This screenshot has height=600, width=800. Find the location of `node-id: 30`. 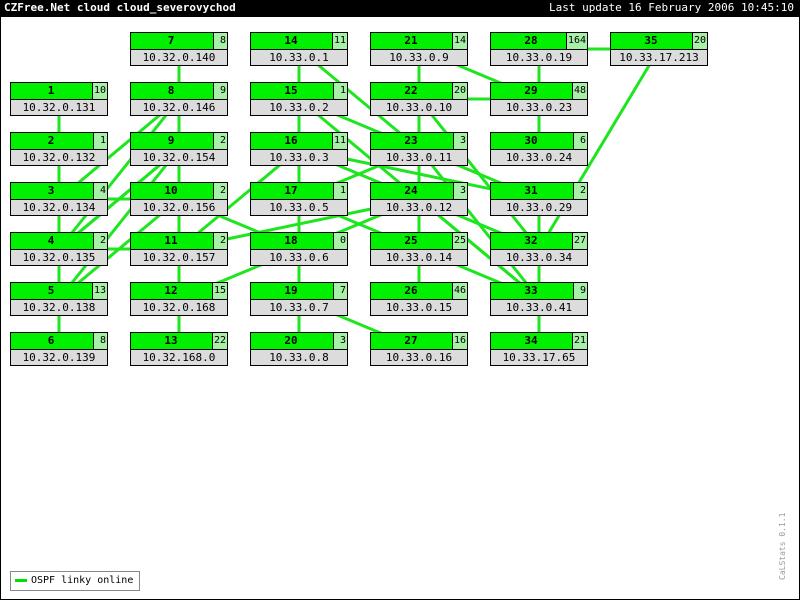

node-id: 30 is located at coordinates (531, 140).